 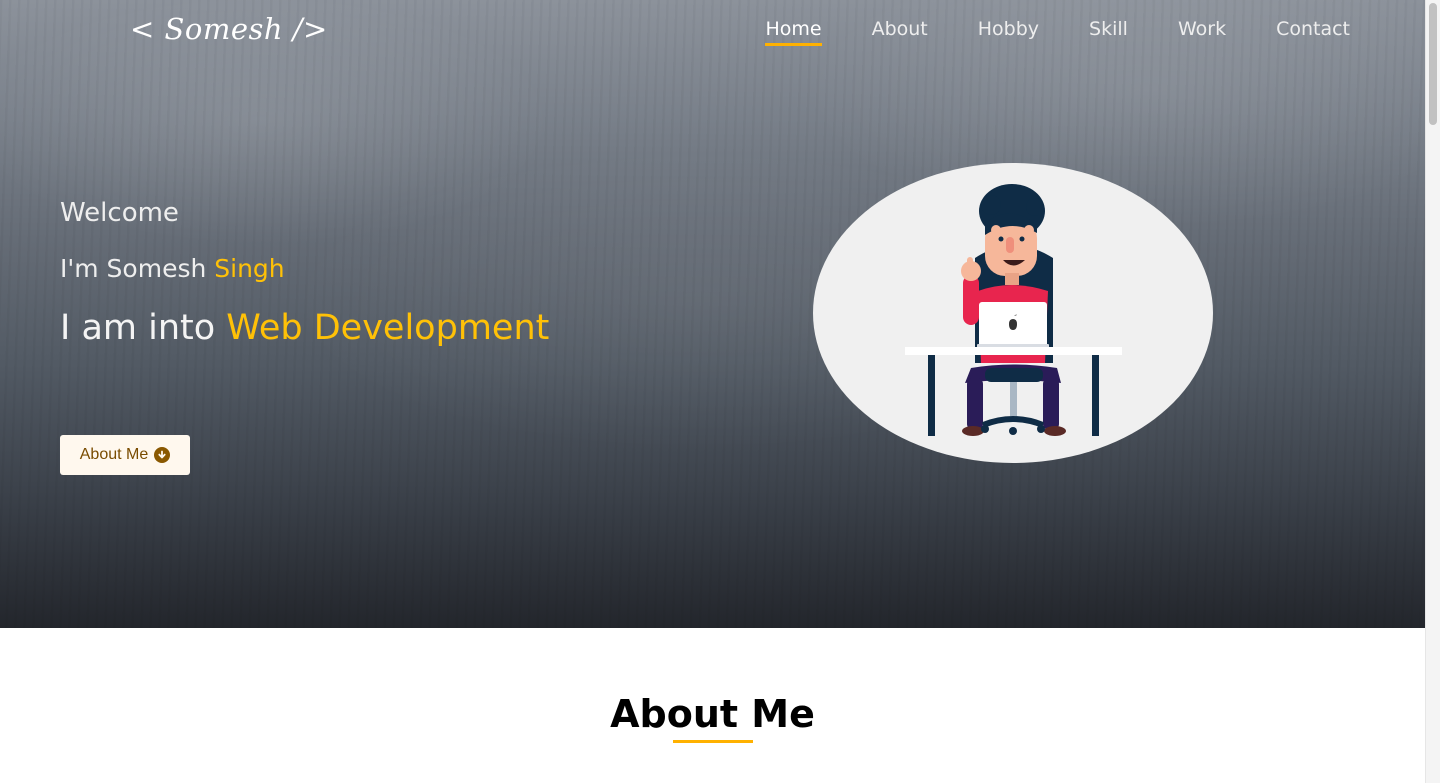 I want to click on site-logo: < Somesh />, so click(x=229, y=29).